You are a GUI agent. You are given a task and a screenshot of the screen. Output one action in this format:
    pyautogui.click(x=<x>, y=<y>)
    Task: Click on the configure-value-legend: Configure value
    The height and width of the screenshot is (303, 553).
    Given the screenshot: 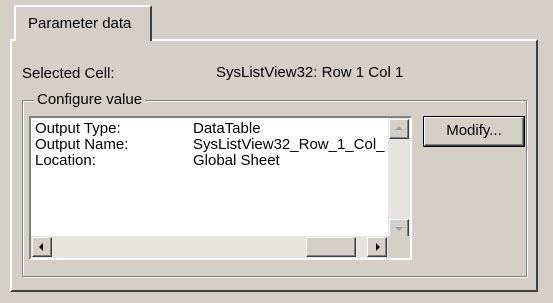 What is the action you would take?
    pyautogui.click(x=90, y=99)
    